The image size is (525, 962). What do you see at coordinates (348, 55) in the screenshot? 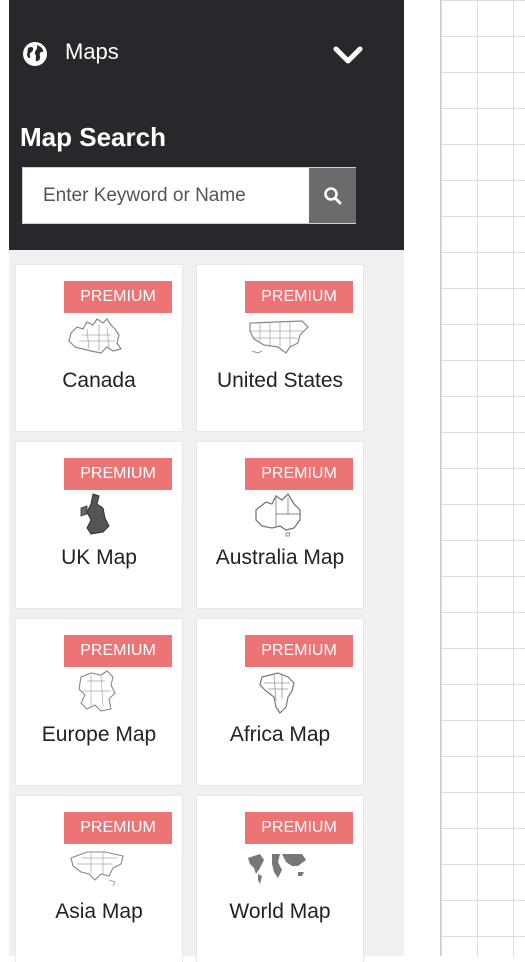
I see `chevron-down-icon` at bounding box center [348, 55].